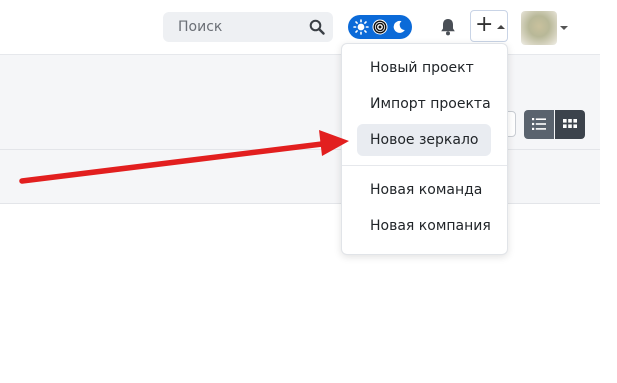 The width and height of the screenshot is (617, 383). What do you see at coordinates (240, 27) in the screenshot?
I see `search-input` at bounding box center [240, 27].